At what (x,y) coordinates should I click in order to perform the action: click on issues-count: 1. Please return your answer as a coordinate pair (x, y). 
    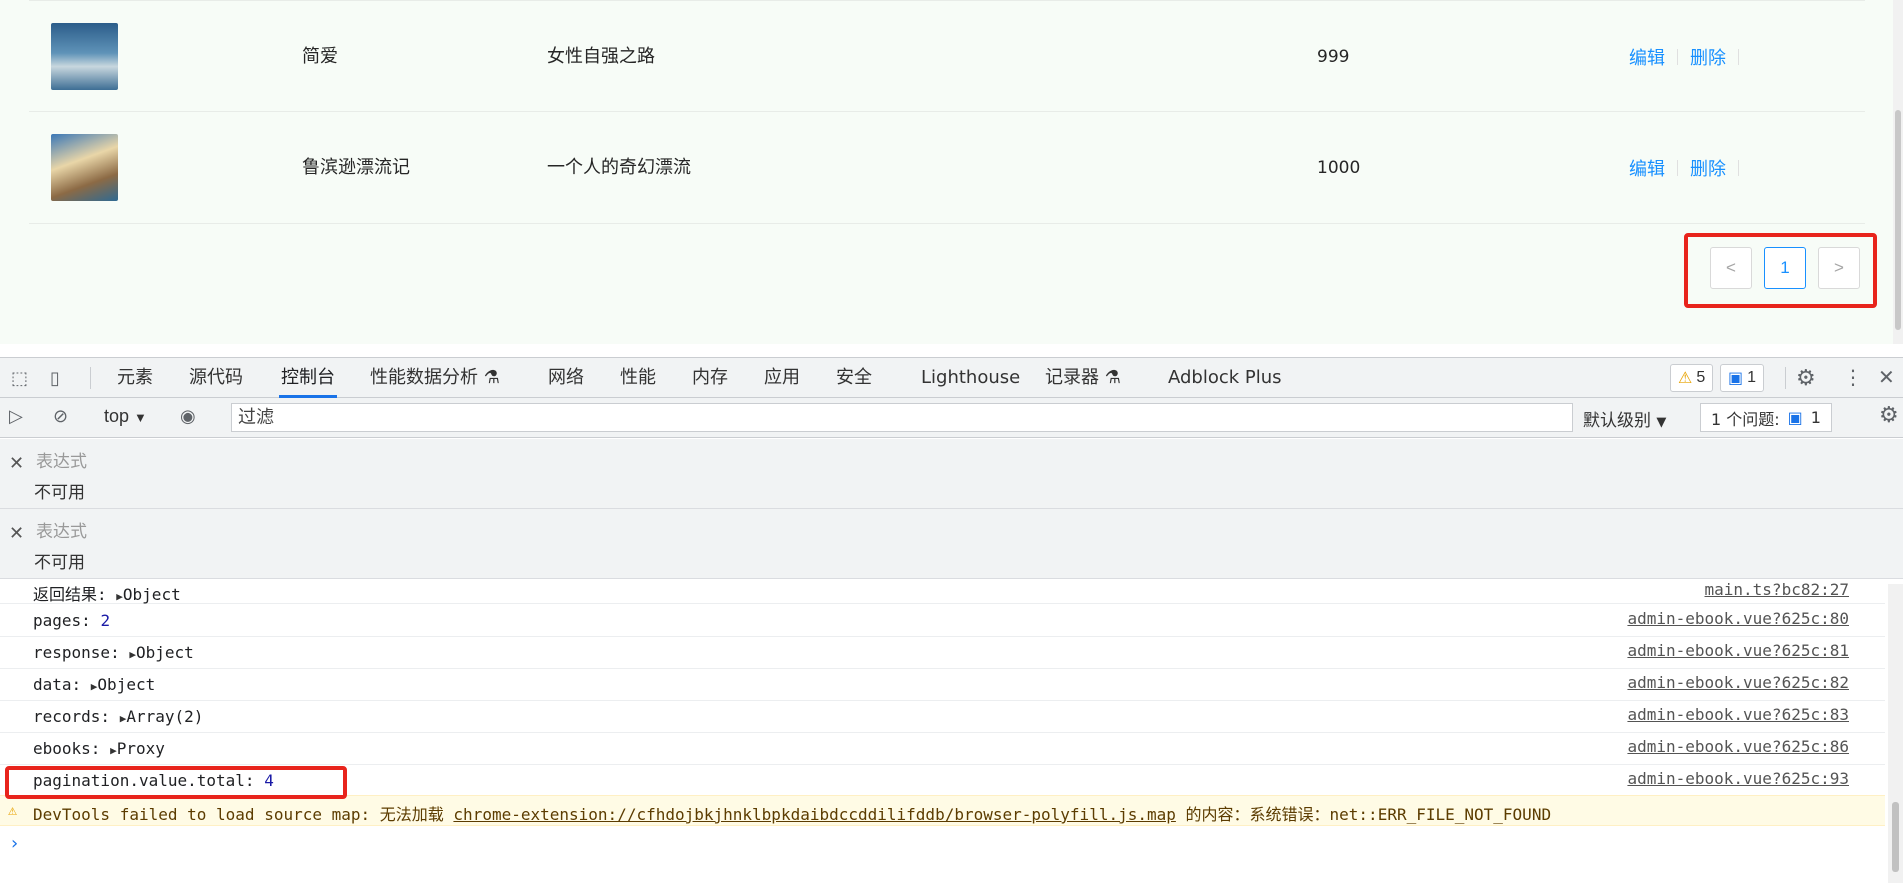
    Looking at the image, I should click on (1815, 417).